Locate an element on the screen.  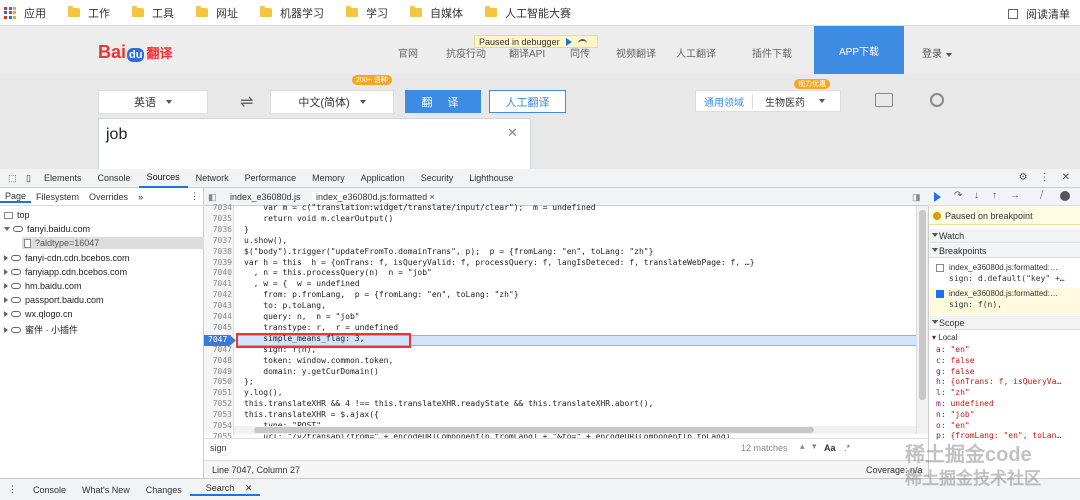
tree-item-top: top is located at coordinates (17, 215).